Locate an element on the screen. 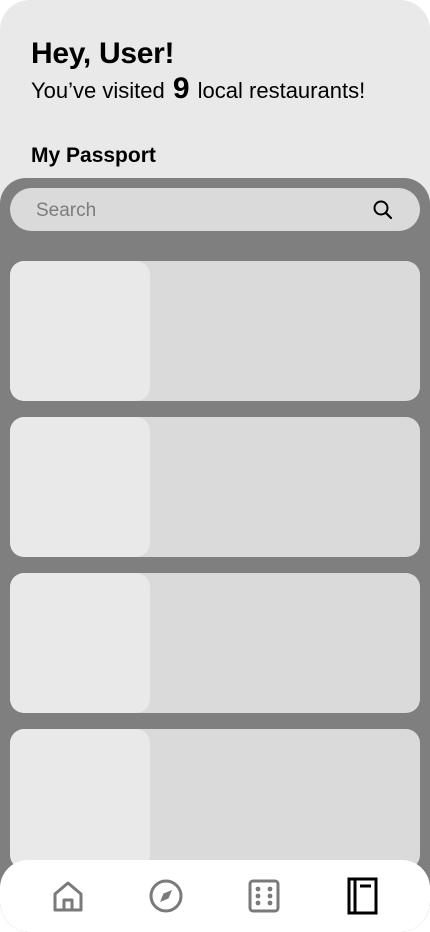  home-icon is located at coordinates (68, 896).